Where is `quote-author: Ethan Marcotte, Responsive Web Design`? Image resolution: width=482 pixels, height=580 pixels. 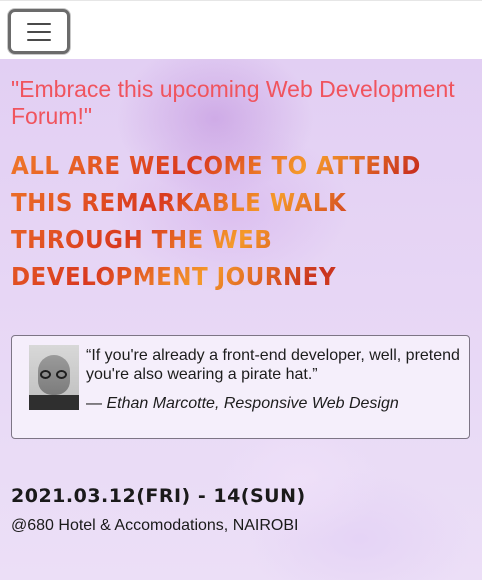 quote-author: Ethan Marcotte, Responsive Web Design is located at coordinates (252, 403).